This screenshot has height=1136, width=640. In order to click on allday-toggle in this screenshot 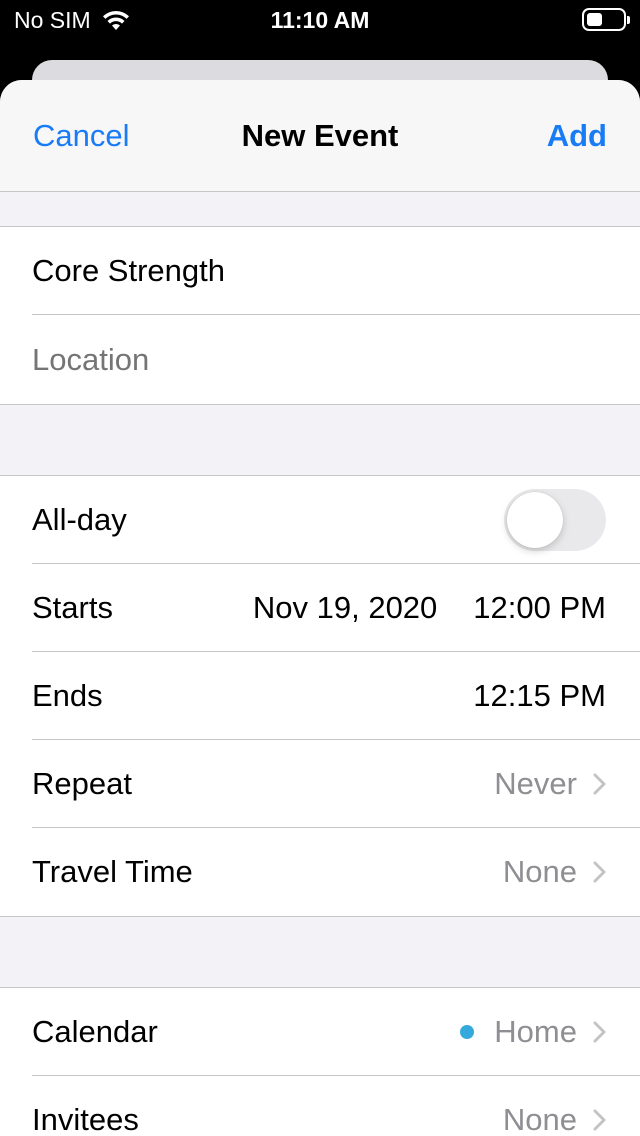, I will do `click(555, 519)`.